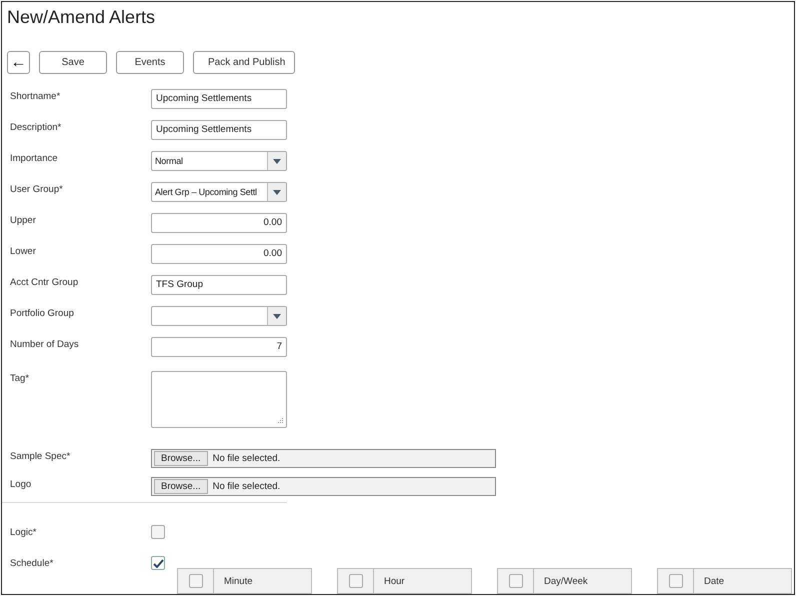 The width and height of the screenshot is (798, 598). Describe the element at coordinates (23, 220) in the screenshot. I see `field-label: Upper` at that location.